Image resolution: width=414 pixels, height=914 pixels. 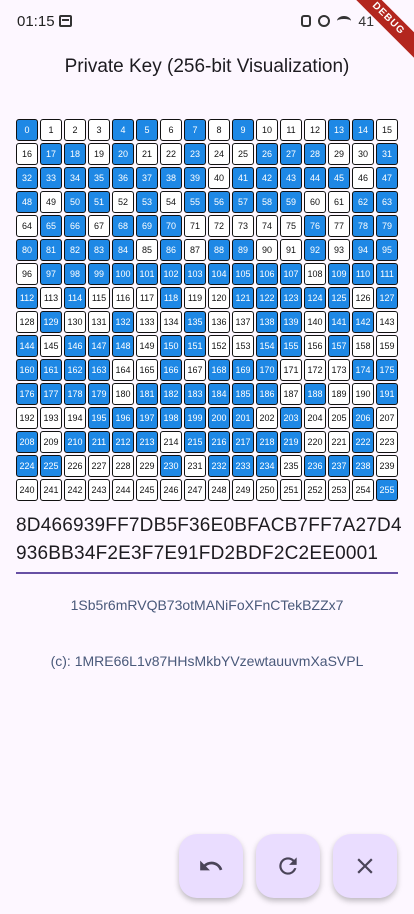 What do you see at coordinates (195, 370) in the screenshot?
I see `bit-cell: 167` at bounding box center [195, 370].